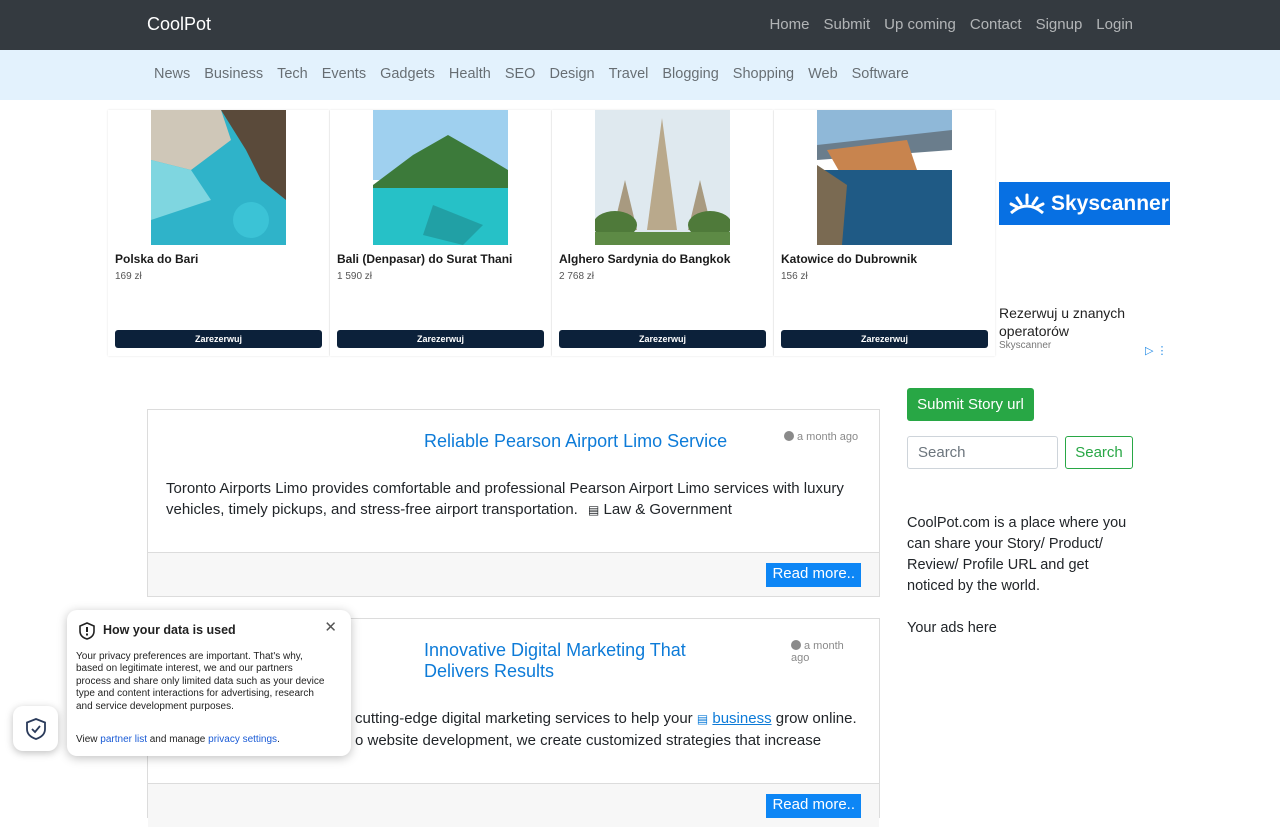 The height and width of the screenshot is (827, 1280). What do you see at coordinates (440, 177) in the screenshot?
I see `ad-image-surat-thani` at bounding box center [440, 177].